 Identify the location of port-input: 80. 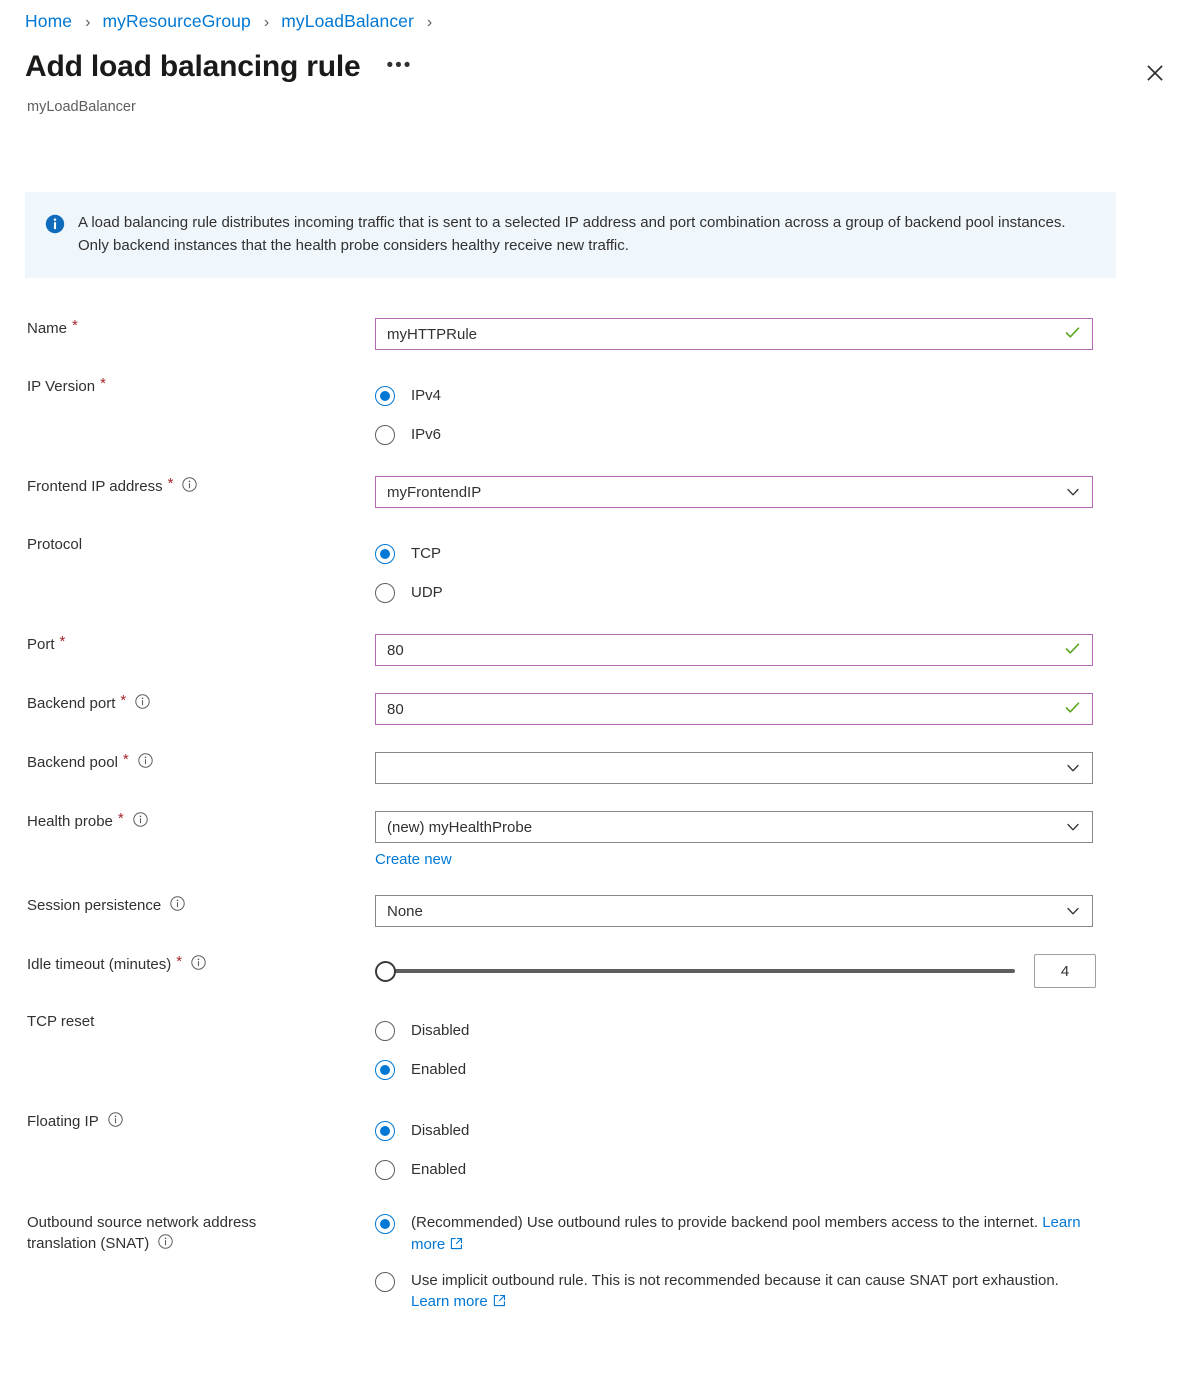
(734, 650).